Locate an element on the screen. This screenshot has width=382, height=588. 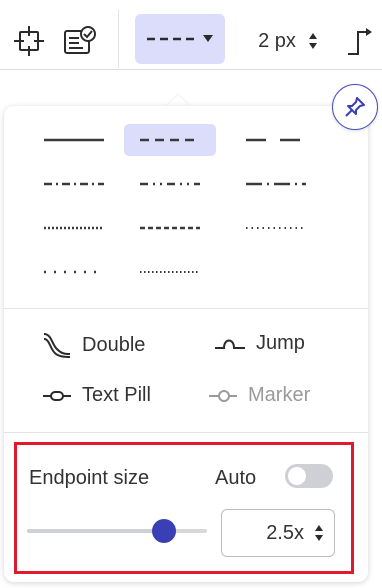
crop-frame-icon is located at coordinates (29, 41).